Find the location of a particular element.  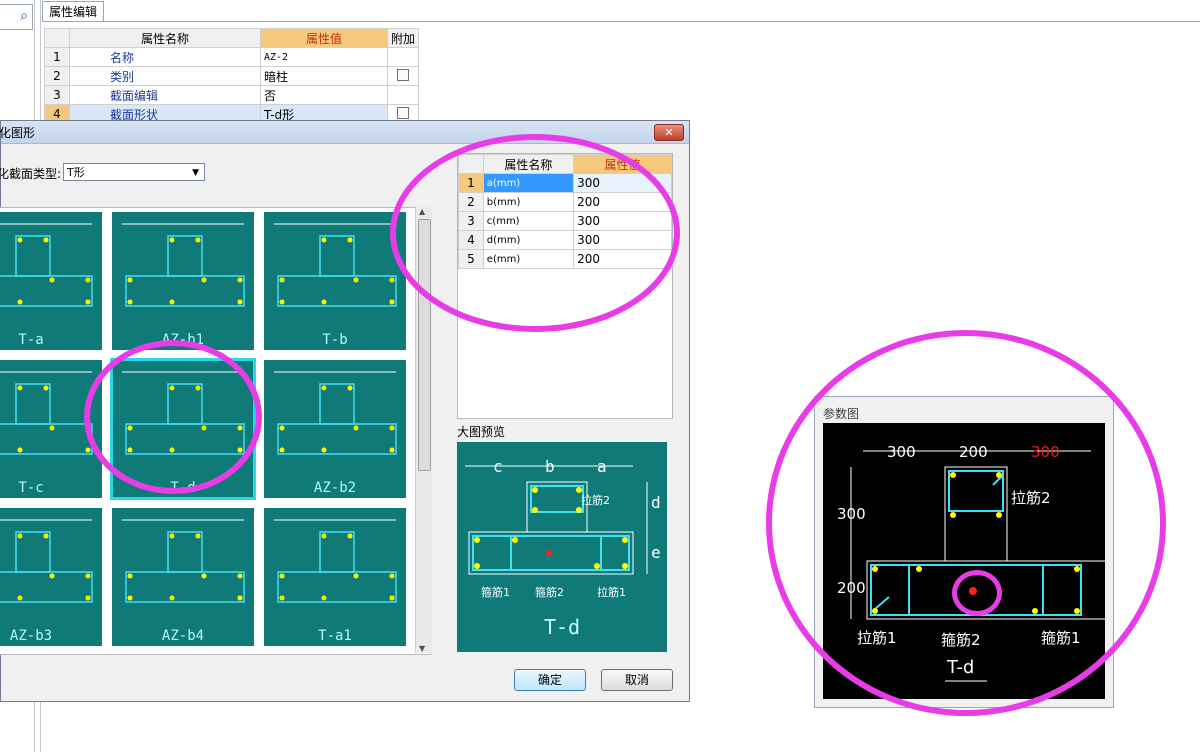

preview-dim-a: a is located at coordinates (602, 466).